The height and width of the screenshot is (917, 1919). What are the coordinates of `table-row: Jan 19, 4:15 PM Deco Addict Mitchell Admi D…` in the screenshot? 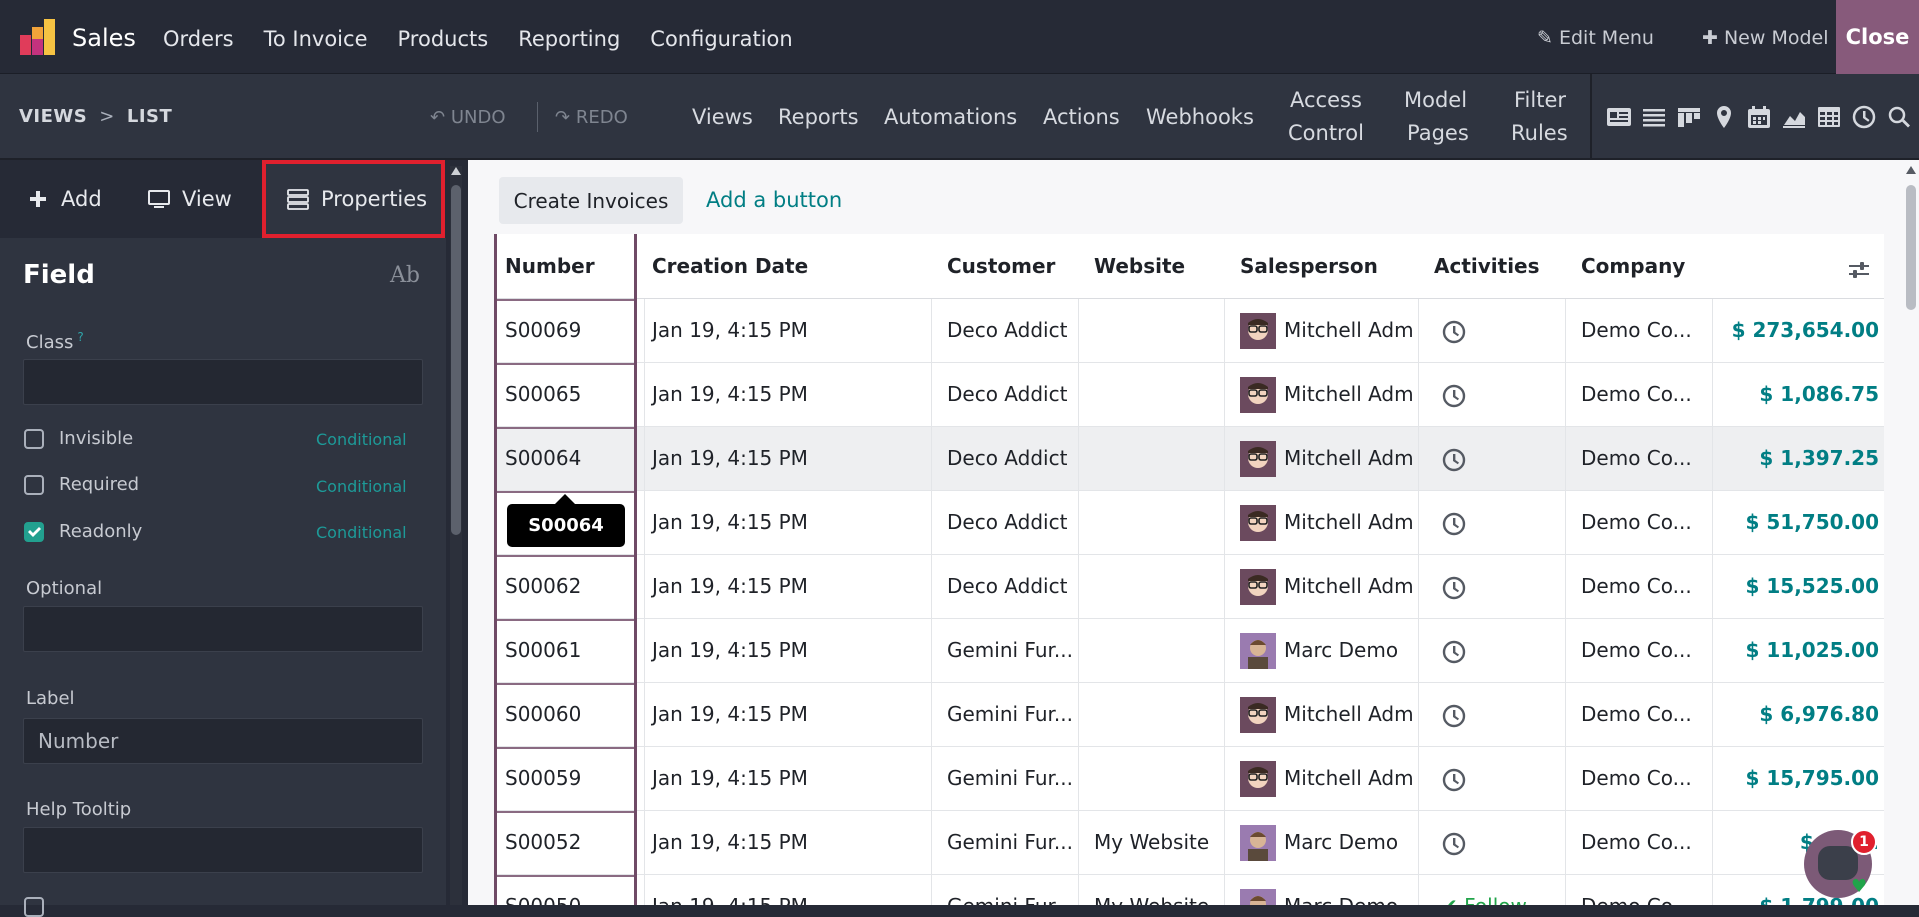 It's located at (1189, 523).